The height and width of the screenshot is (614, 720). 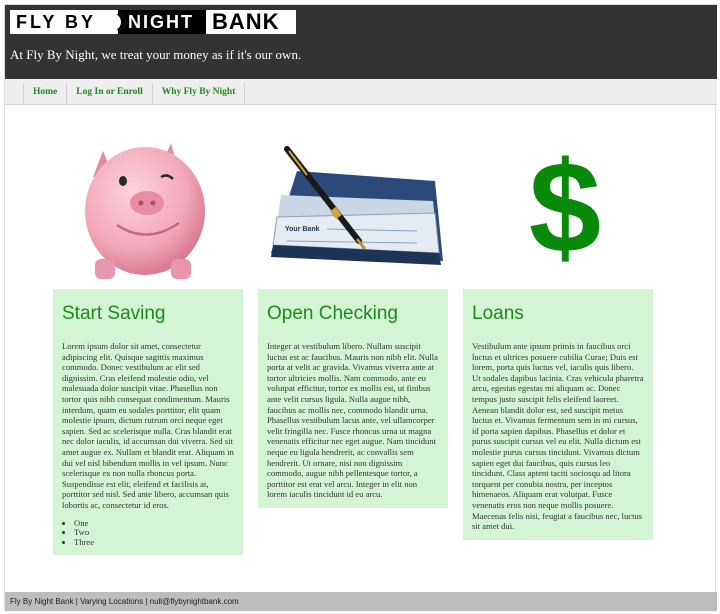 What do you see at coordinates (110, 94) in the screenshot?
I see `nav-item-login-enroll: Log In or Enroll` at bounding box center [110, 94].